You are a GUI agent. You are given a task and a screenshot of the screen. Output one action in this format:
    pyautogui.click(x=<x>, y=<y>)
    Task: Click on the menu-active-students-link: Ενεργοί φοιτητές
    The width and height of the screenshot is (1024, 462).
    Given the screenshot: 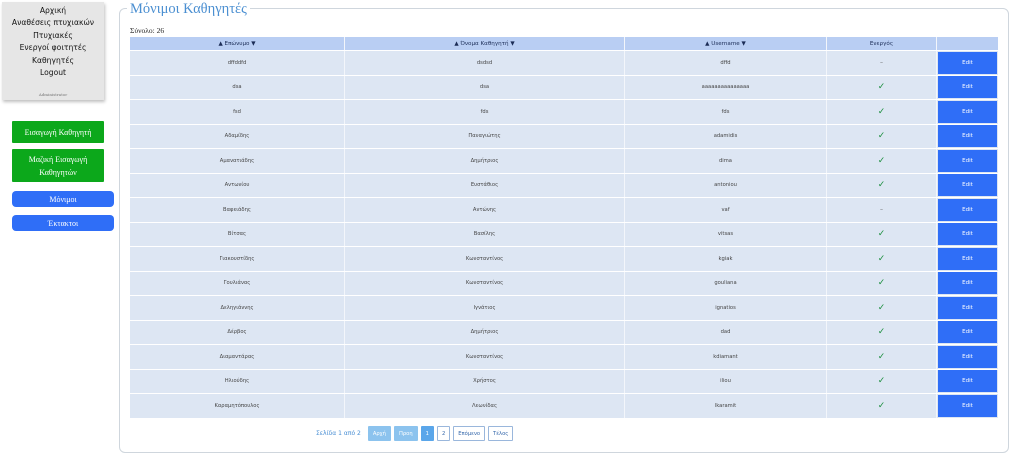 What is the action you would take?
    pyautogui.click(x=53, y=48)
    